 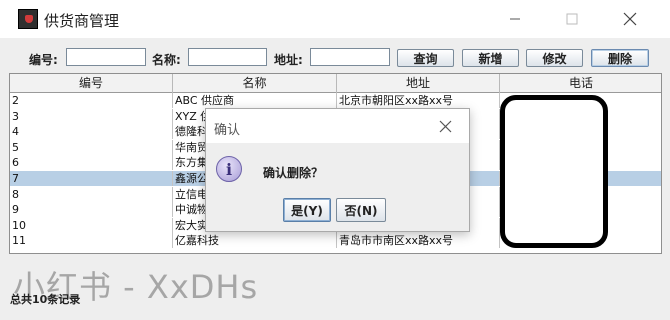 I want to click on dialog-message: 确认删除？, so click(x=293, y=173).